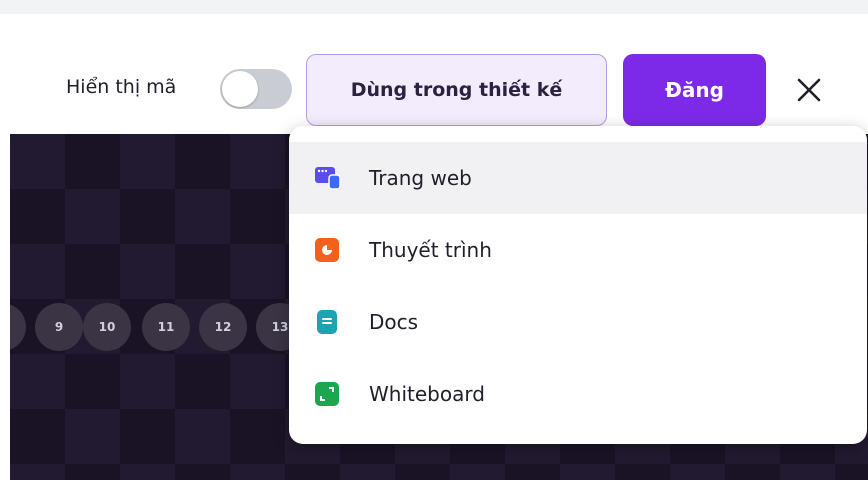  Describe the element at coordinates (456, 90) in the screenshot. I see `use-in-design-button: Dùng trong thiết kế` at that location.